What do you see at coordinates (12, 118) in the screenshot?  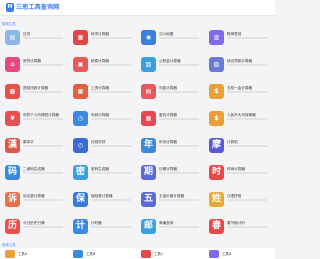 I see `tax-person-icon: ¥` at bounding box center [12, 118].